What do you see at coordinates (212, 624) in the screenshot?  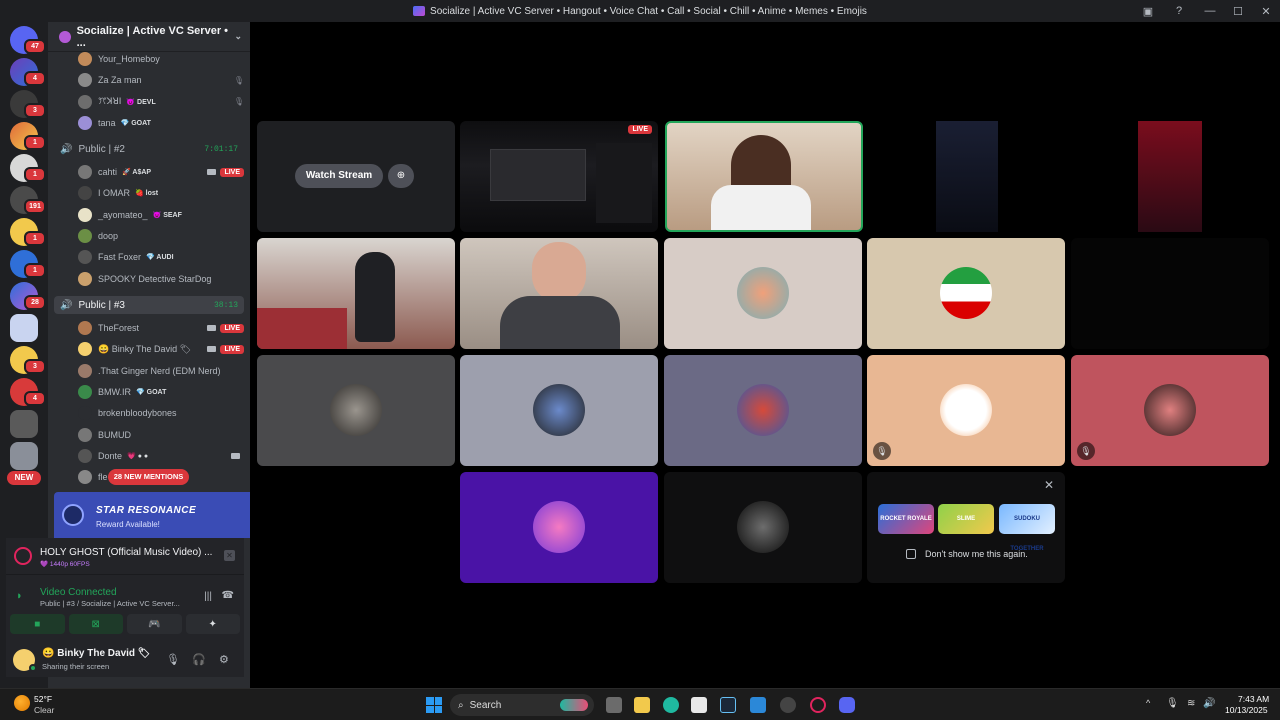 I see `soundboard-button: ✦` at bounding box center [212, 624].